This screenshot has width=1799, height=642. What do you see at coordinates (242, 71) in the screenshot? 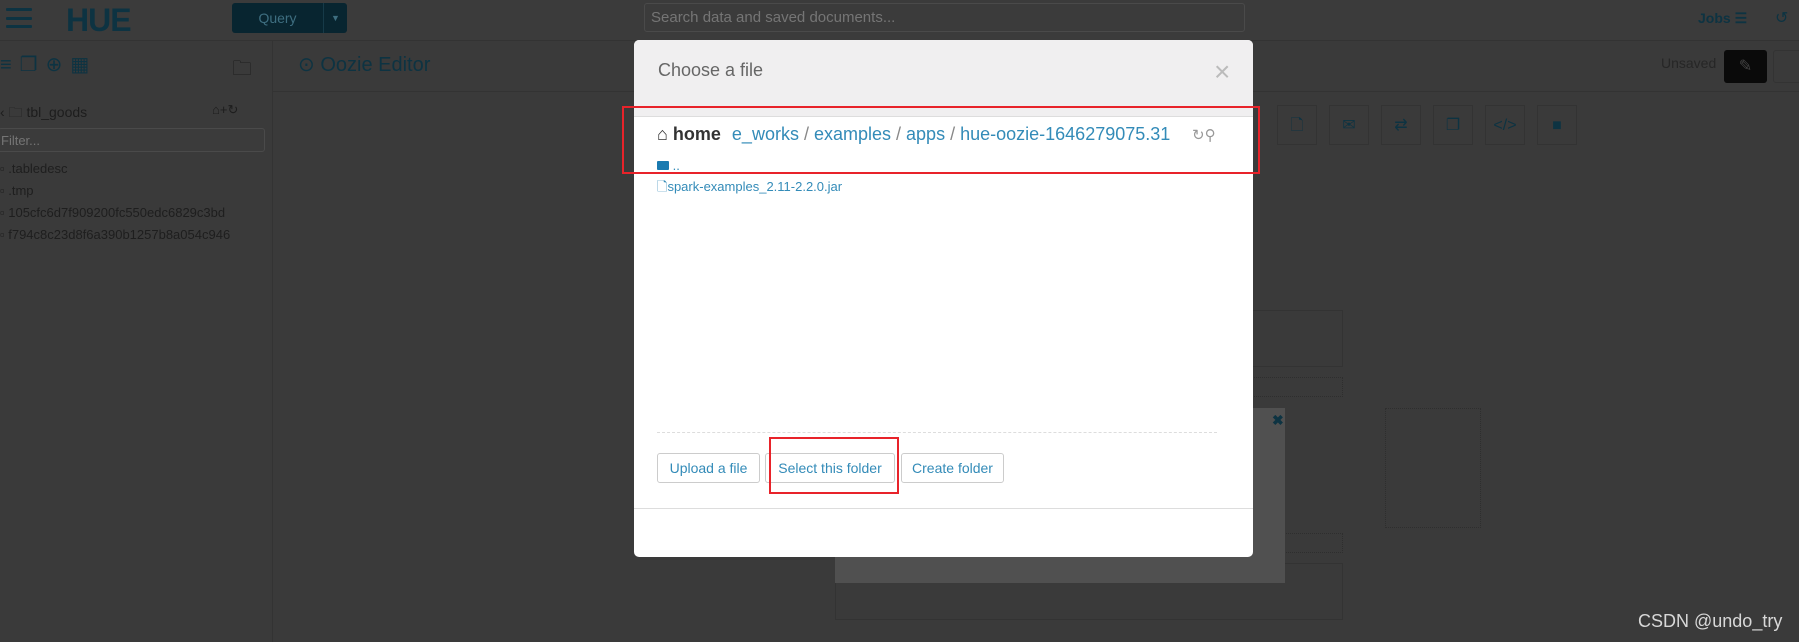
I see `folder-open-icon: 🗀` at bounding box center [242, 71].